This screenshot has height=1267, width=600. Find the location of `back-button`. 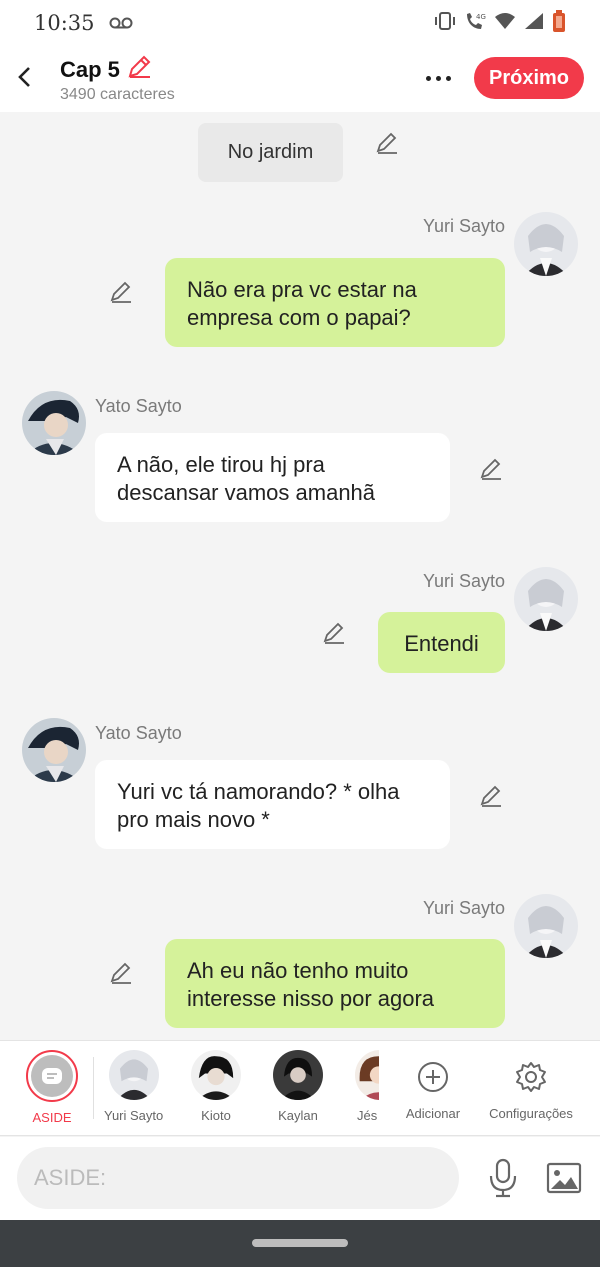

back-button is located at coordinates (24, 77).